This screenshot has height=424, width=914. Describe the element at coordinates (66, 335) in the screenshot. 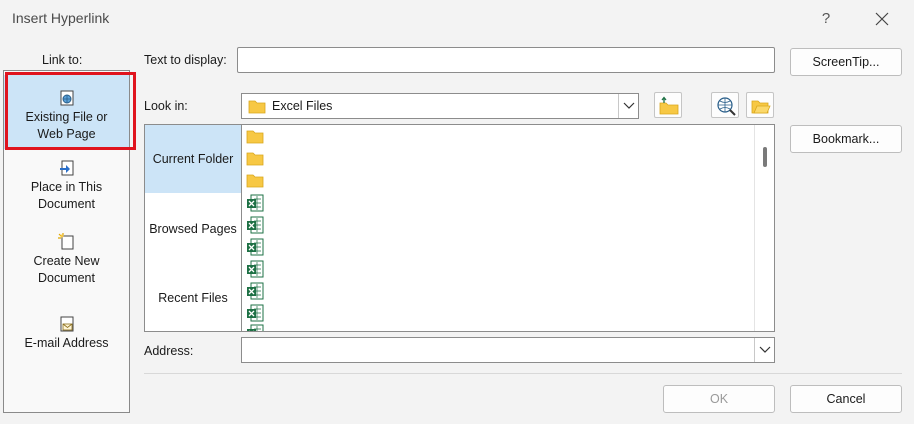

I see `nav-email-address: E-mail Address` at that location.